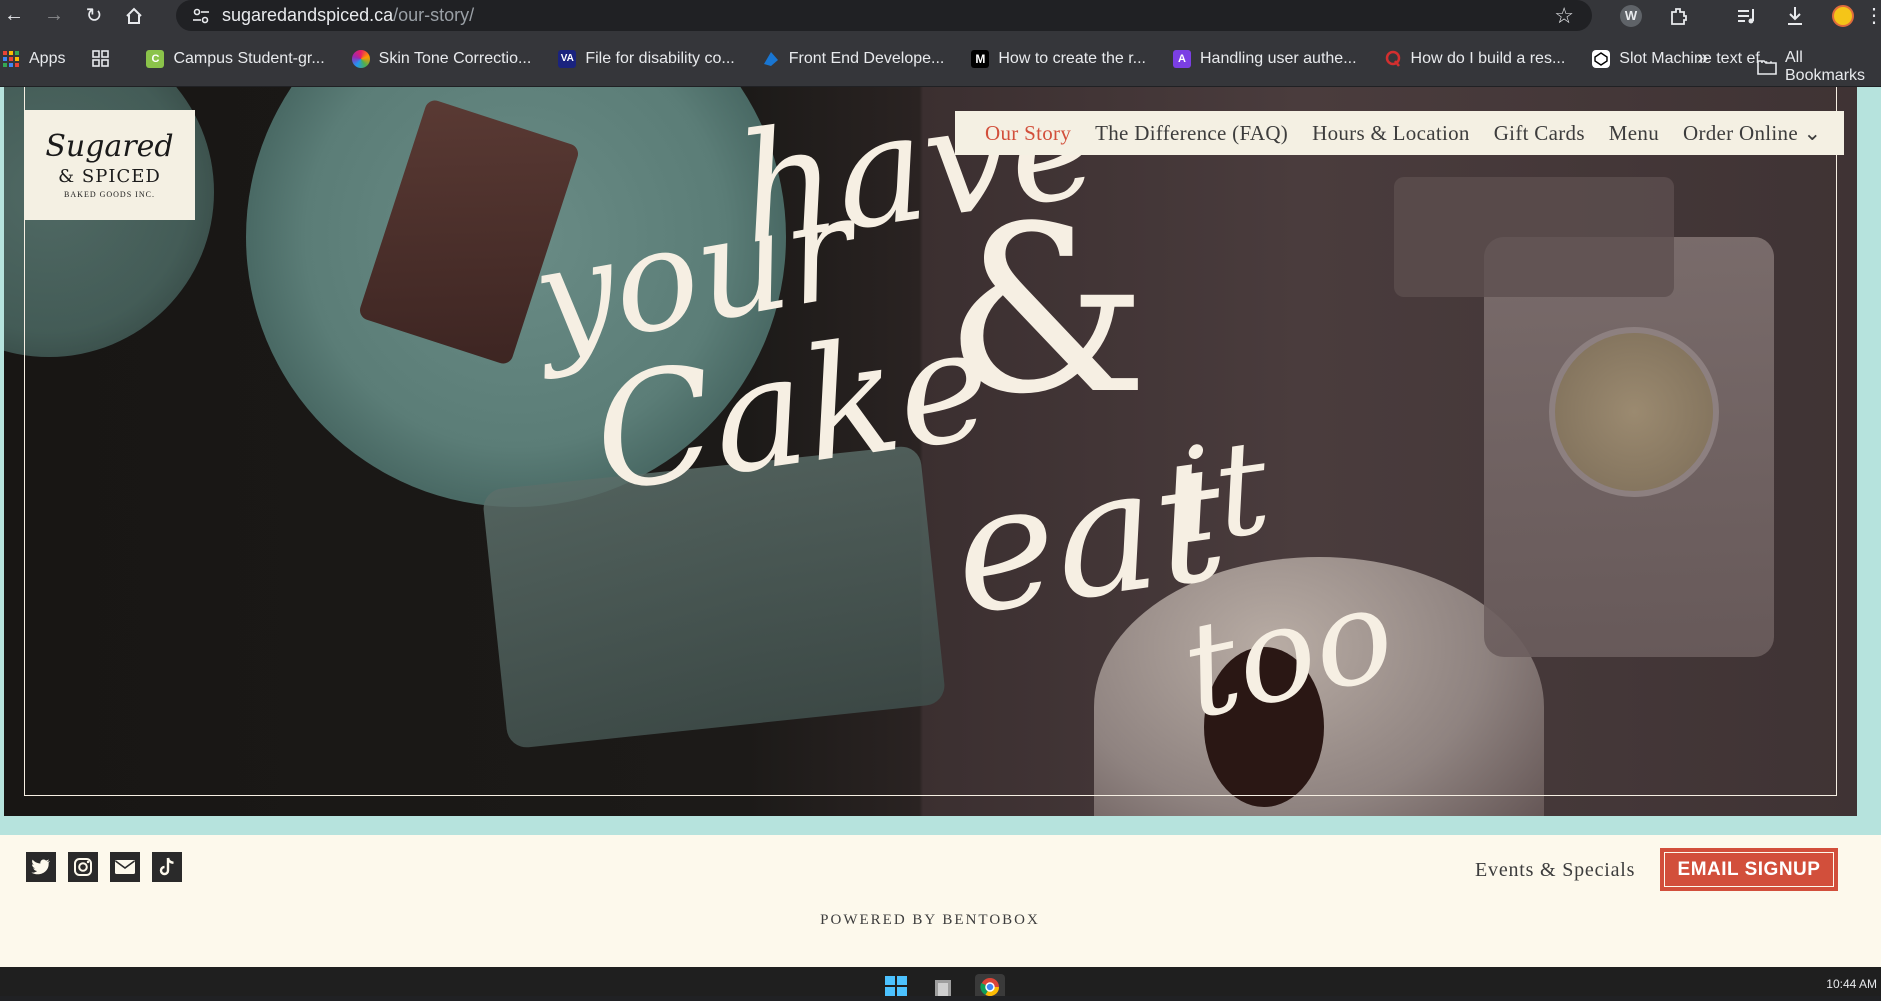 This screenshot has width=1881, height=1001. Describe the element at coordinates (930, 920) in the screenshot. I see `powered-by-bentobox: POWERED BY BENTOBOX` at that location.